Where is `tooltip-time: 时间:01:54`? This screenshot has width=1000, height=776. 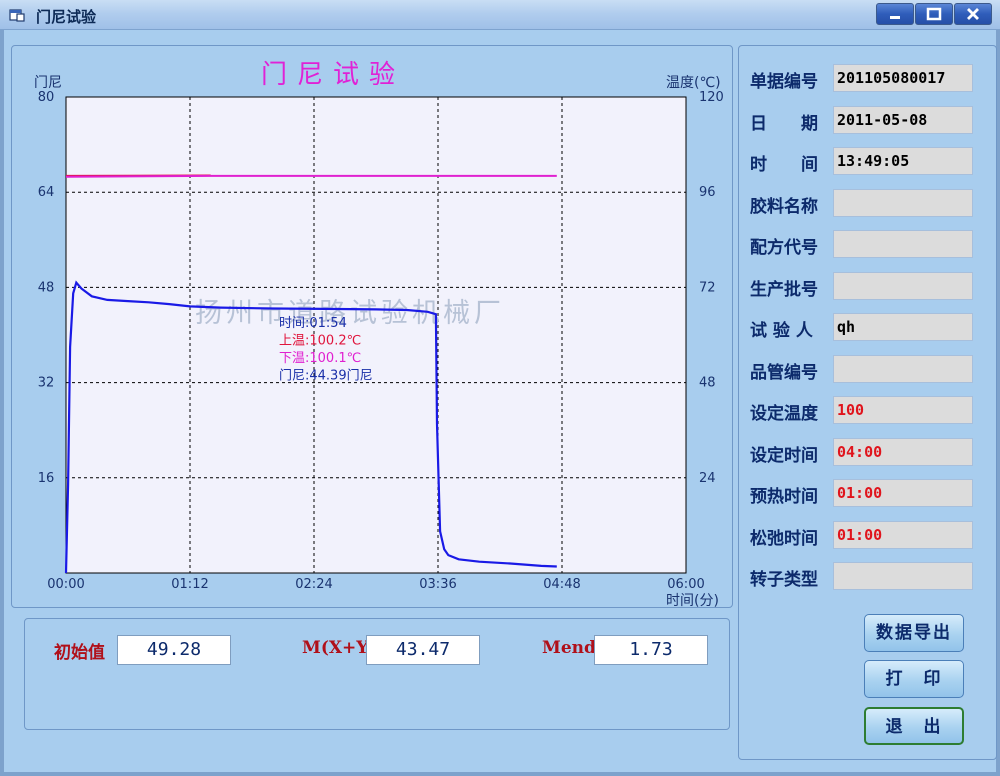 tooltip-time: 时间:01:54 is located at coordinates (313, 323).